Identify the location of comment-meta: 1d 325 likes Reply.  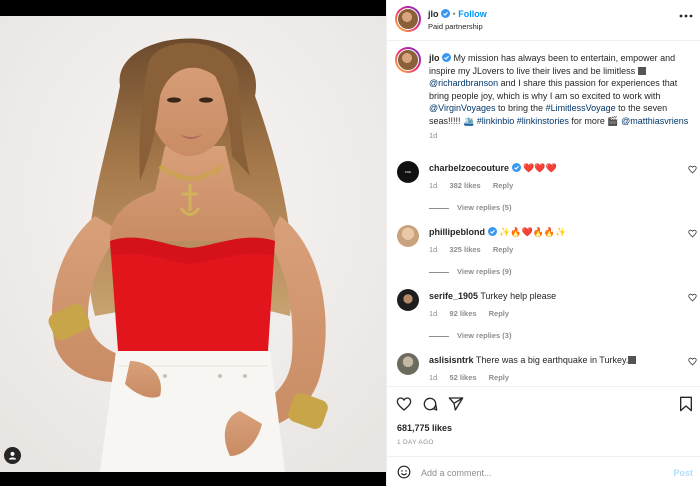
(476, 249).